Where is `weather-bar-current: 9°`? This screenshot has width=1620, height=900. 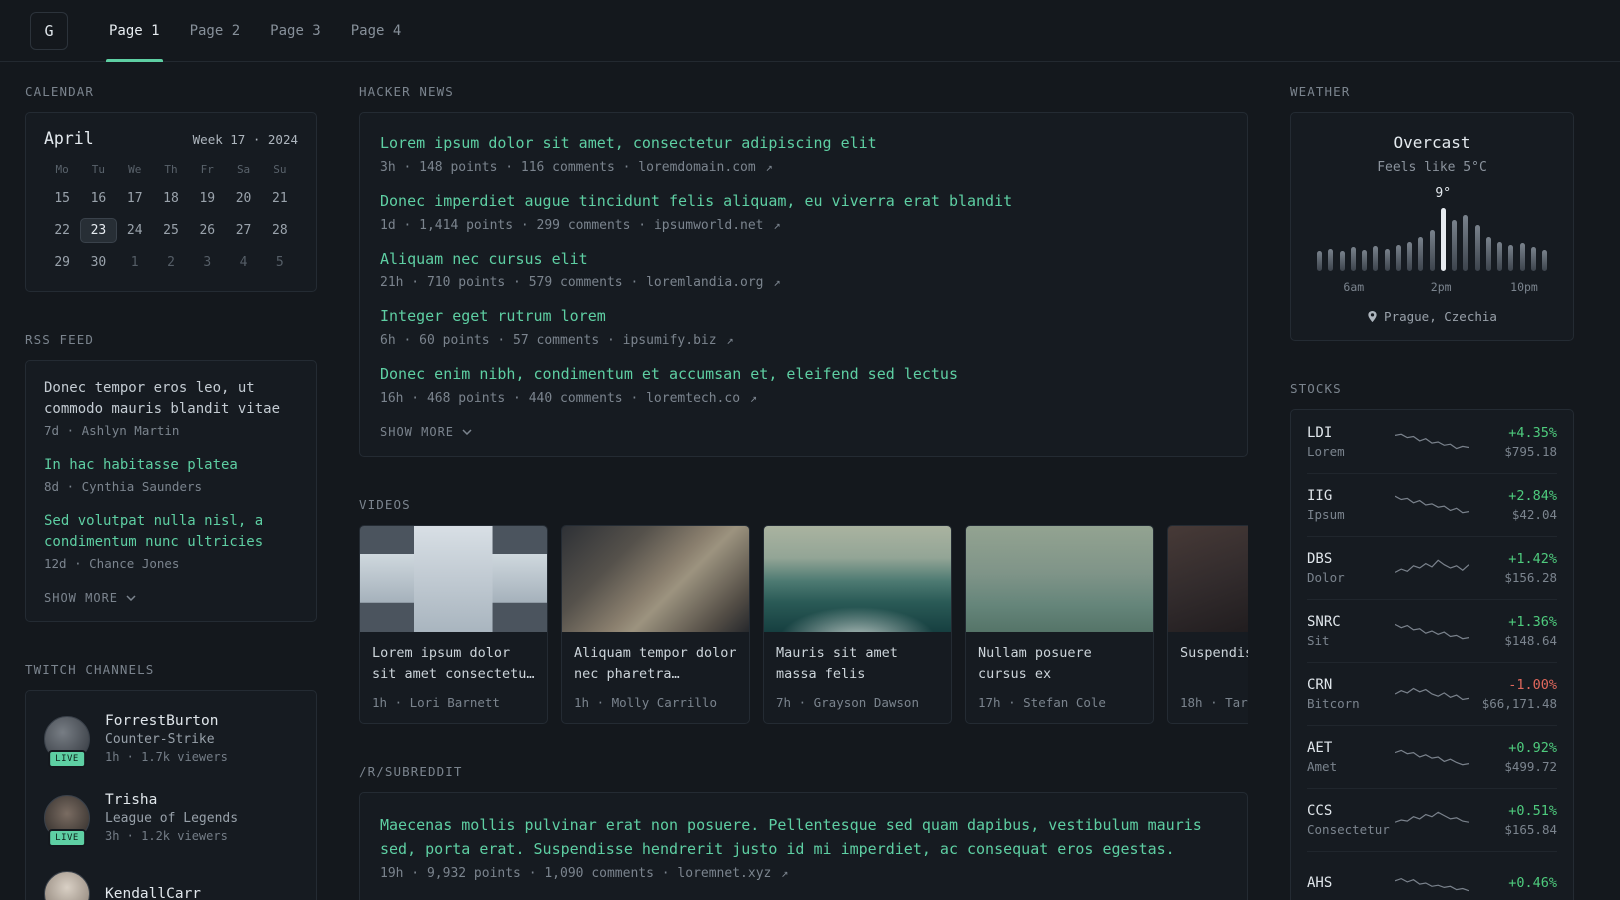 weather-bar-current: 9° is located at coordinates (1443, 228).